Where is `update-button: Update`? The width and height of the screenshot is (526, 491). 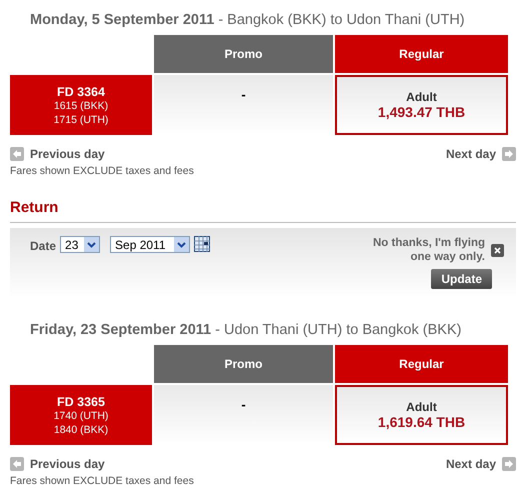 update-button: Update is located at coordinates (461, 279).